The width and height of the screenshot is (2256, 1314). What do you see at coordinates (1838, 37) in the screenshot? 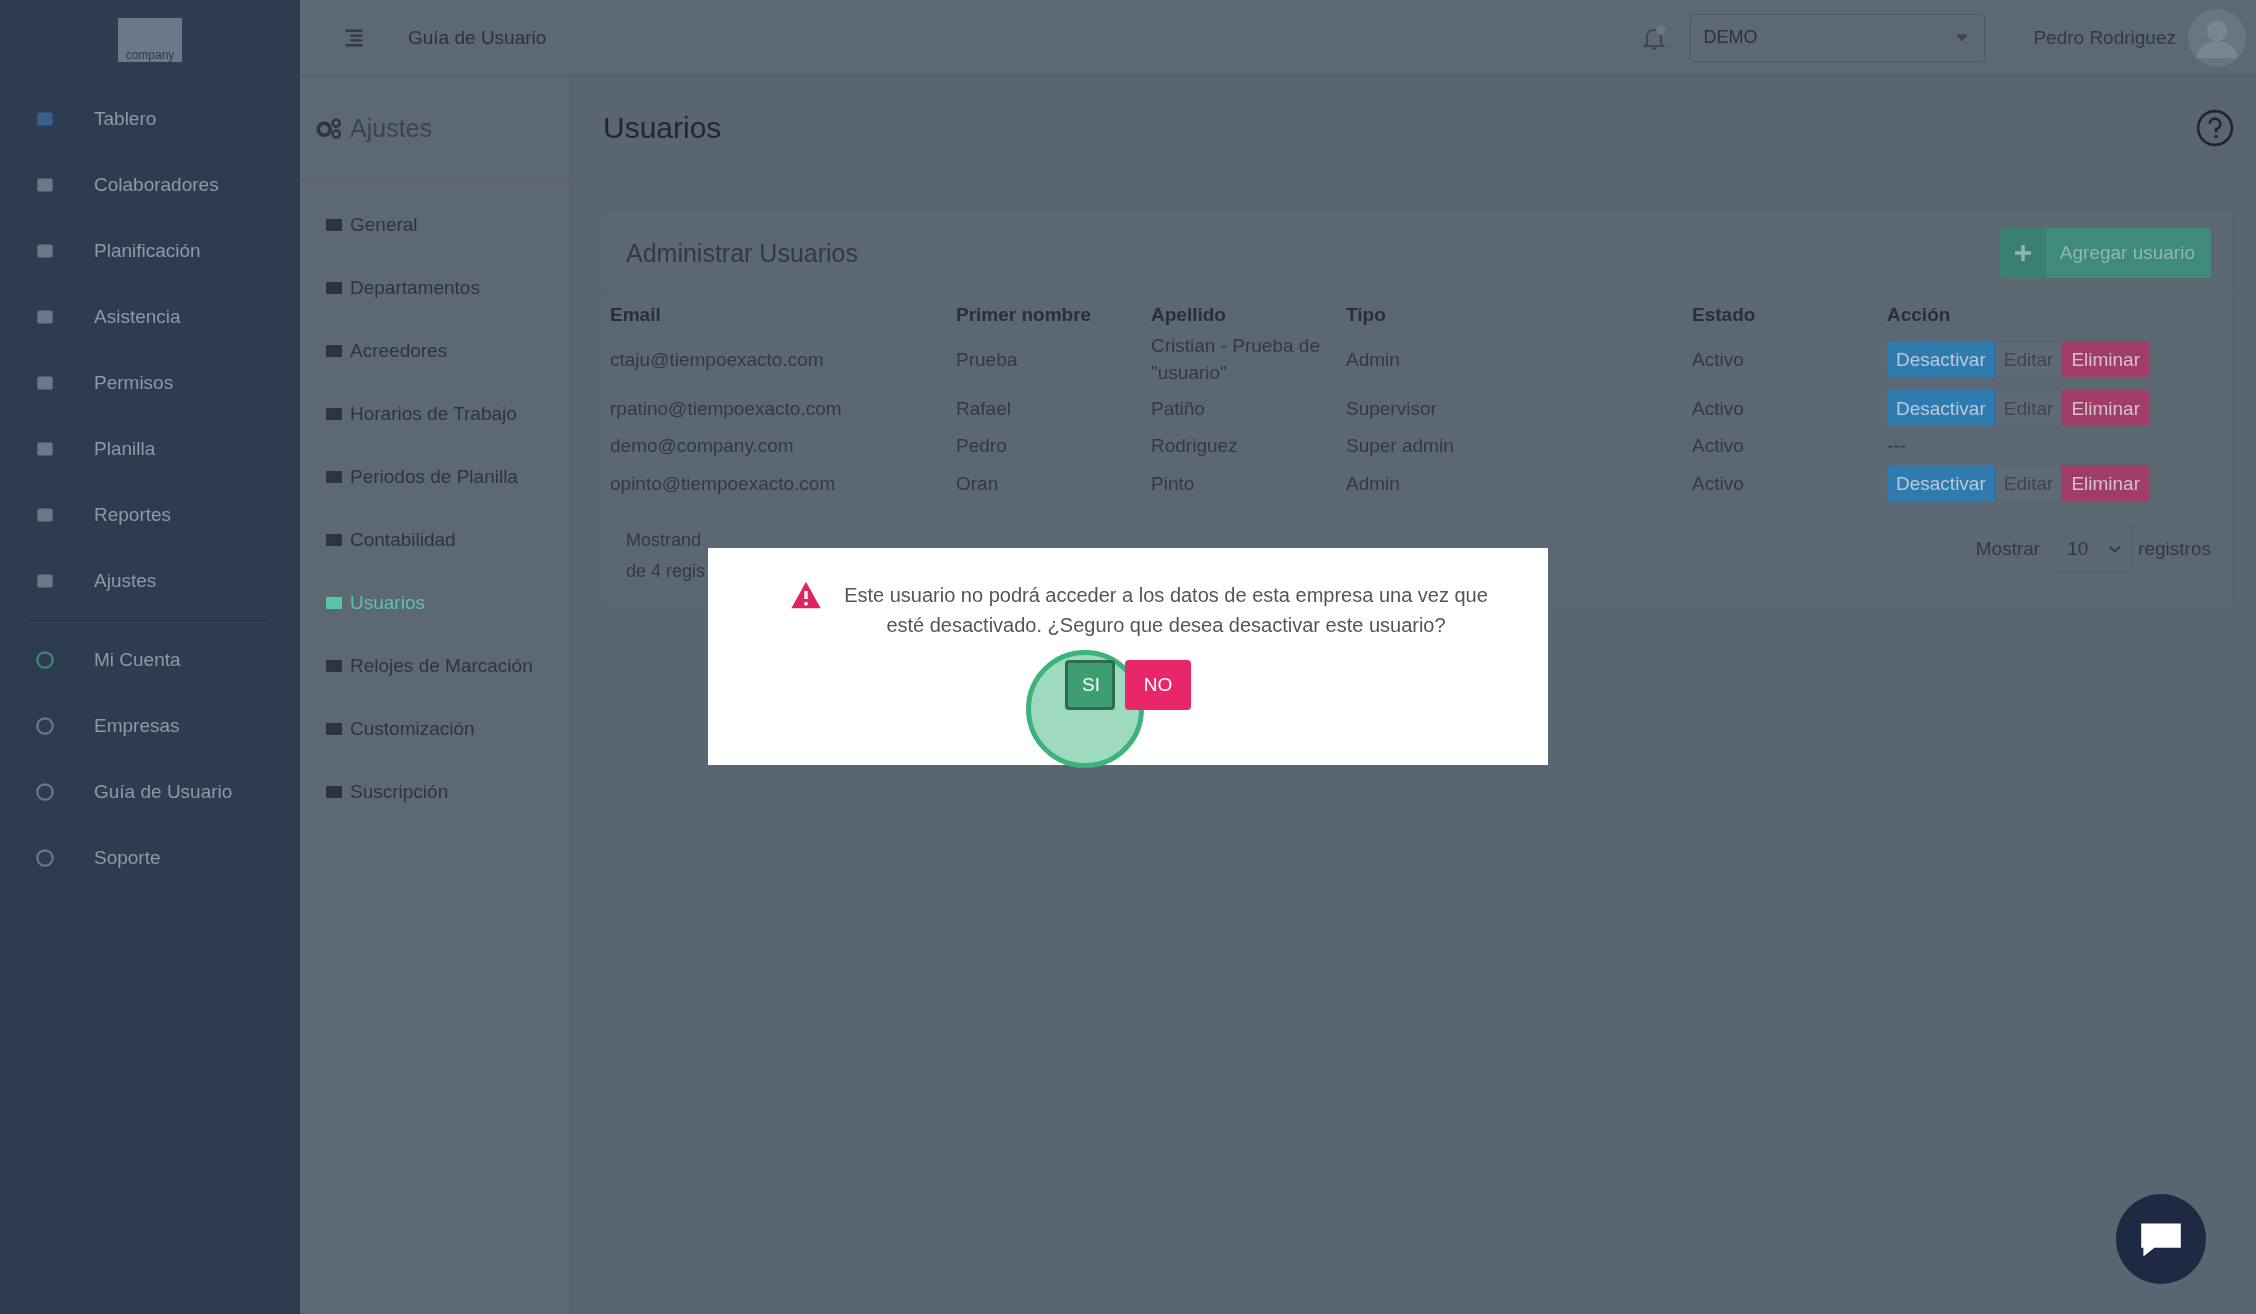
I see `company-select: DEMO` at bounding box center [1838, 37].